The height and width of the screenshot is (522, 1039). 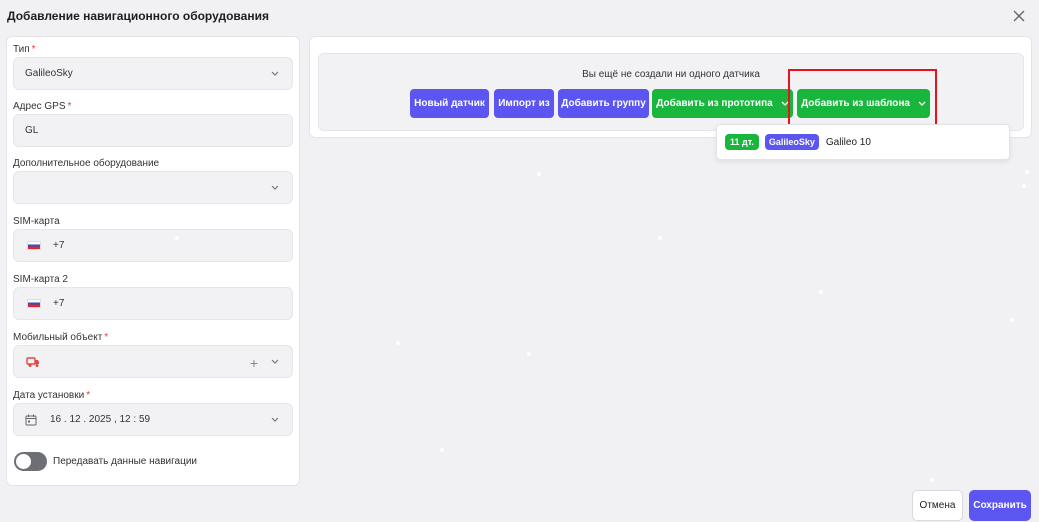 What do you see at coordinates (125, 461) in the screenshot?
I see `nav-data-toggle-label: Передавать данные навигации` at bounding box center [125, 461].